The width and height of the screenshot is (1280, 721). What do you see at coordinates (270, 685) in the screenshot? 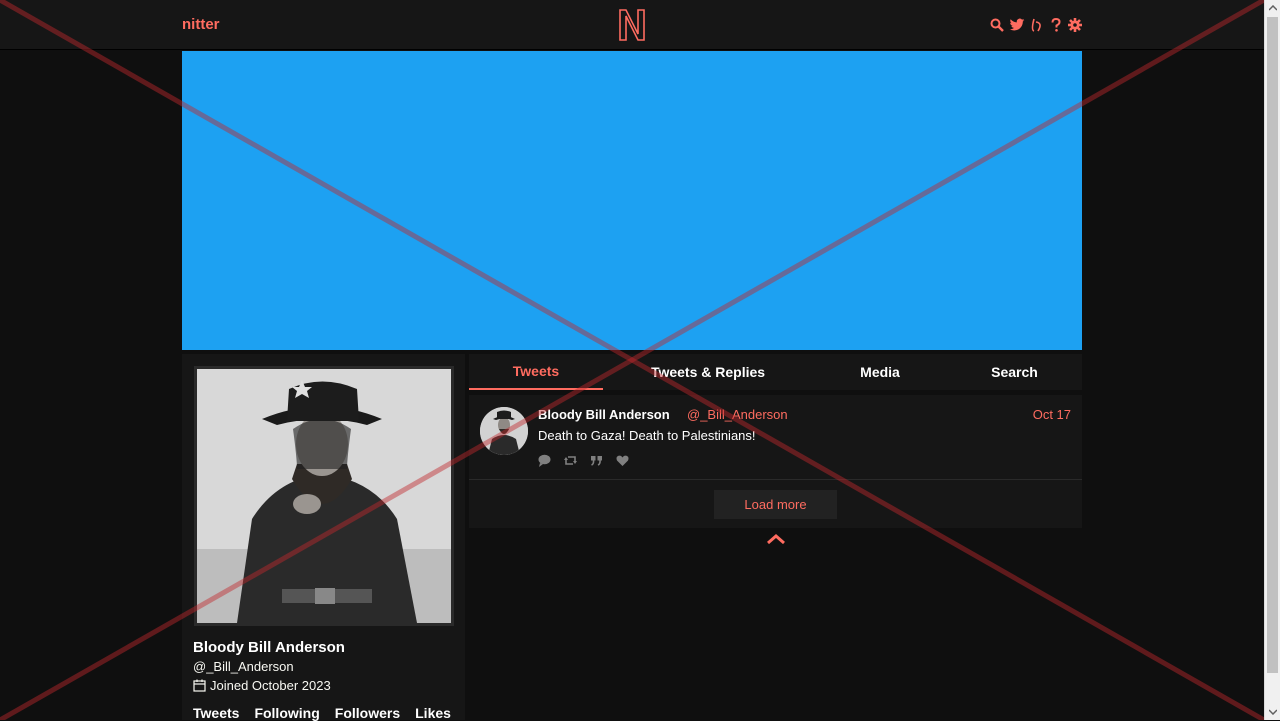
I see `joindate-label: Joined October 2023` at bounding box center [270, 685].